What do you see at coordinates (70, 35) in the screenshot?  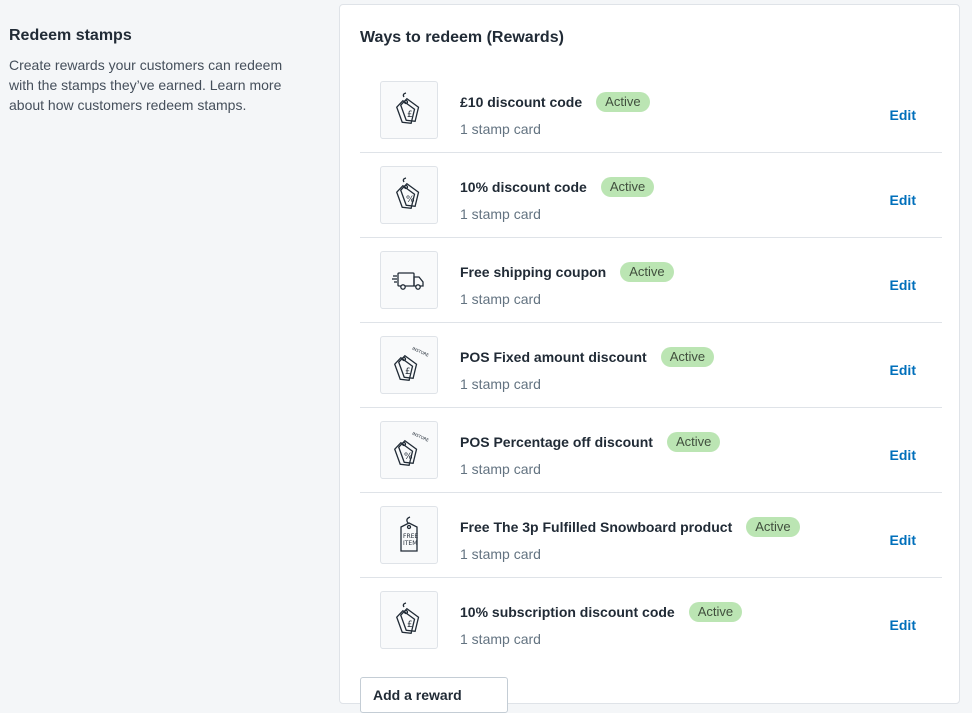 I see `section-title: Redeem stamps` at bounding box center [70, 35].